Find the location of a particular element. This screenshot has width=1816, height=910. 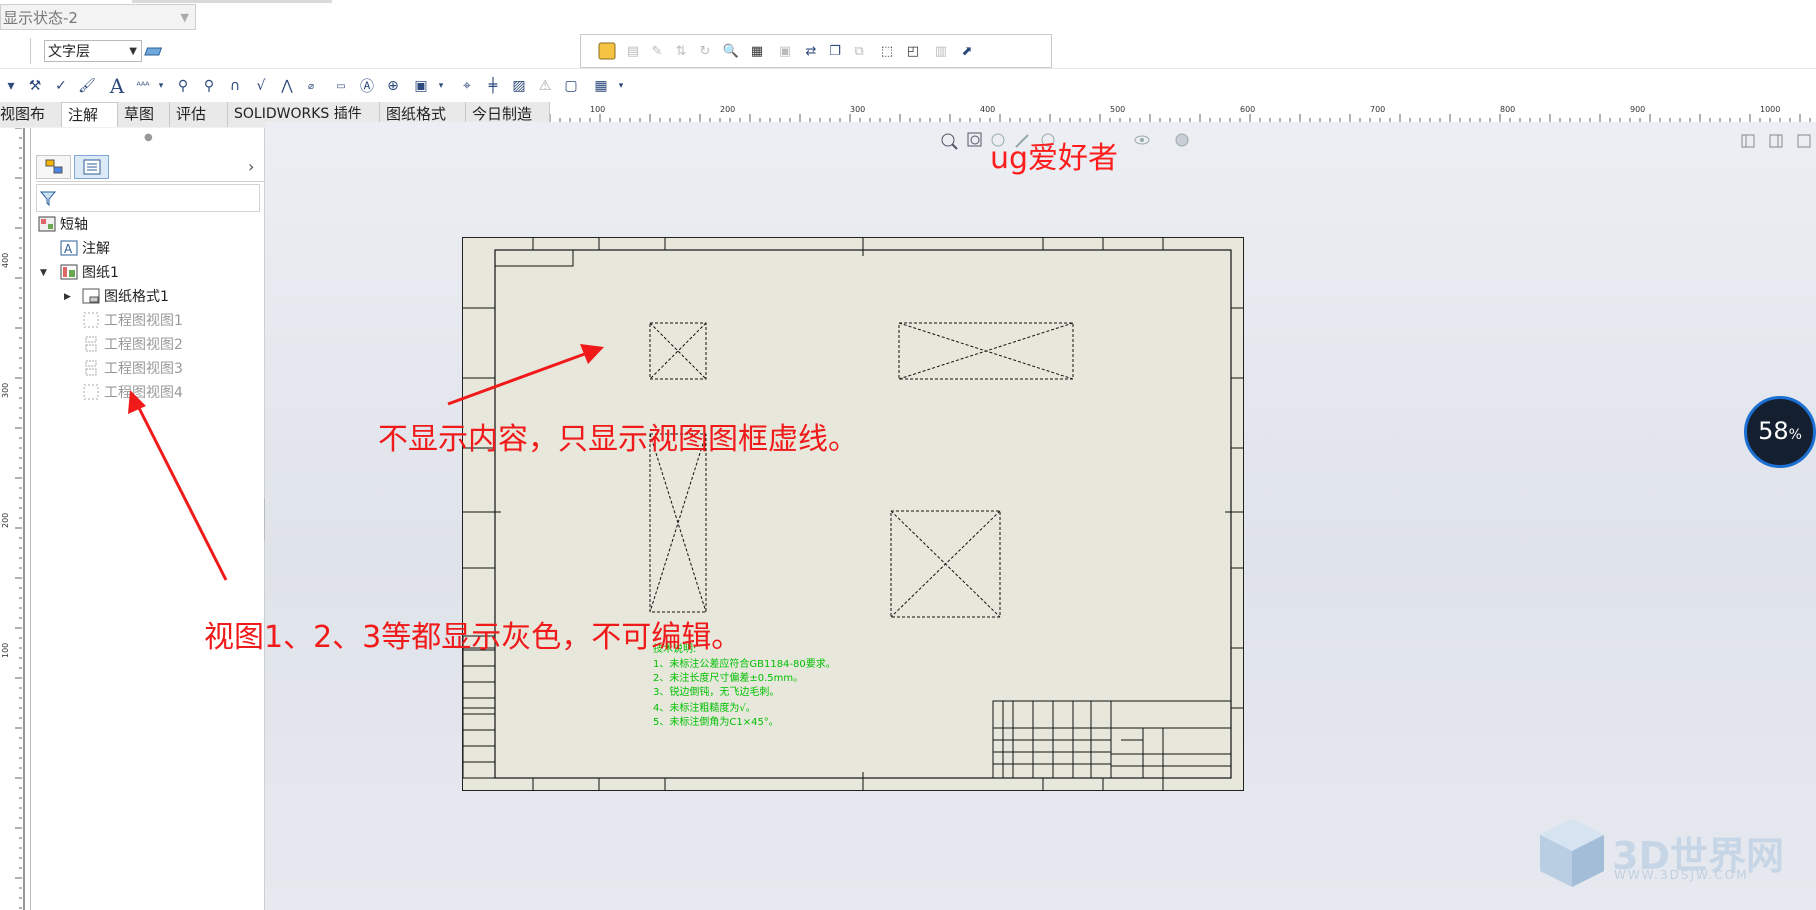

logo-url: WWW.3DSJW.COM is located at coordinates (1681, 875).